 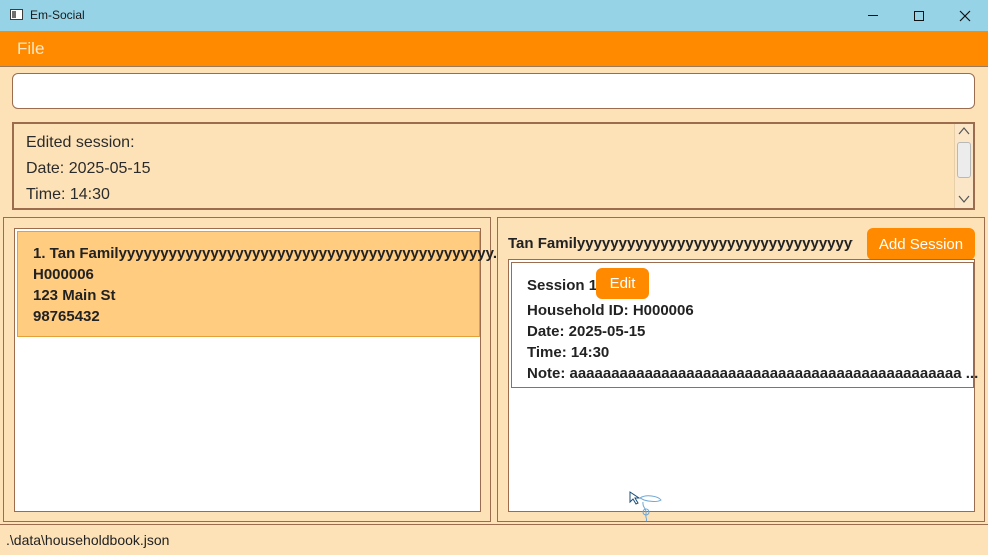 I want to click on close-icon, so click(x=965, y=15).